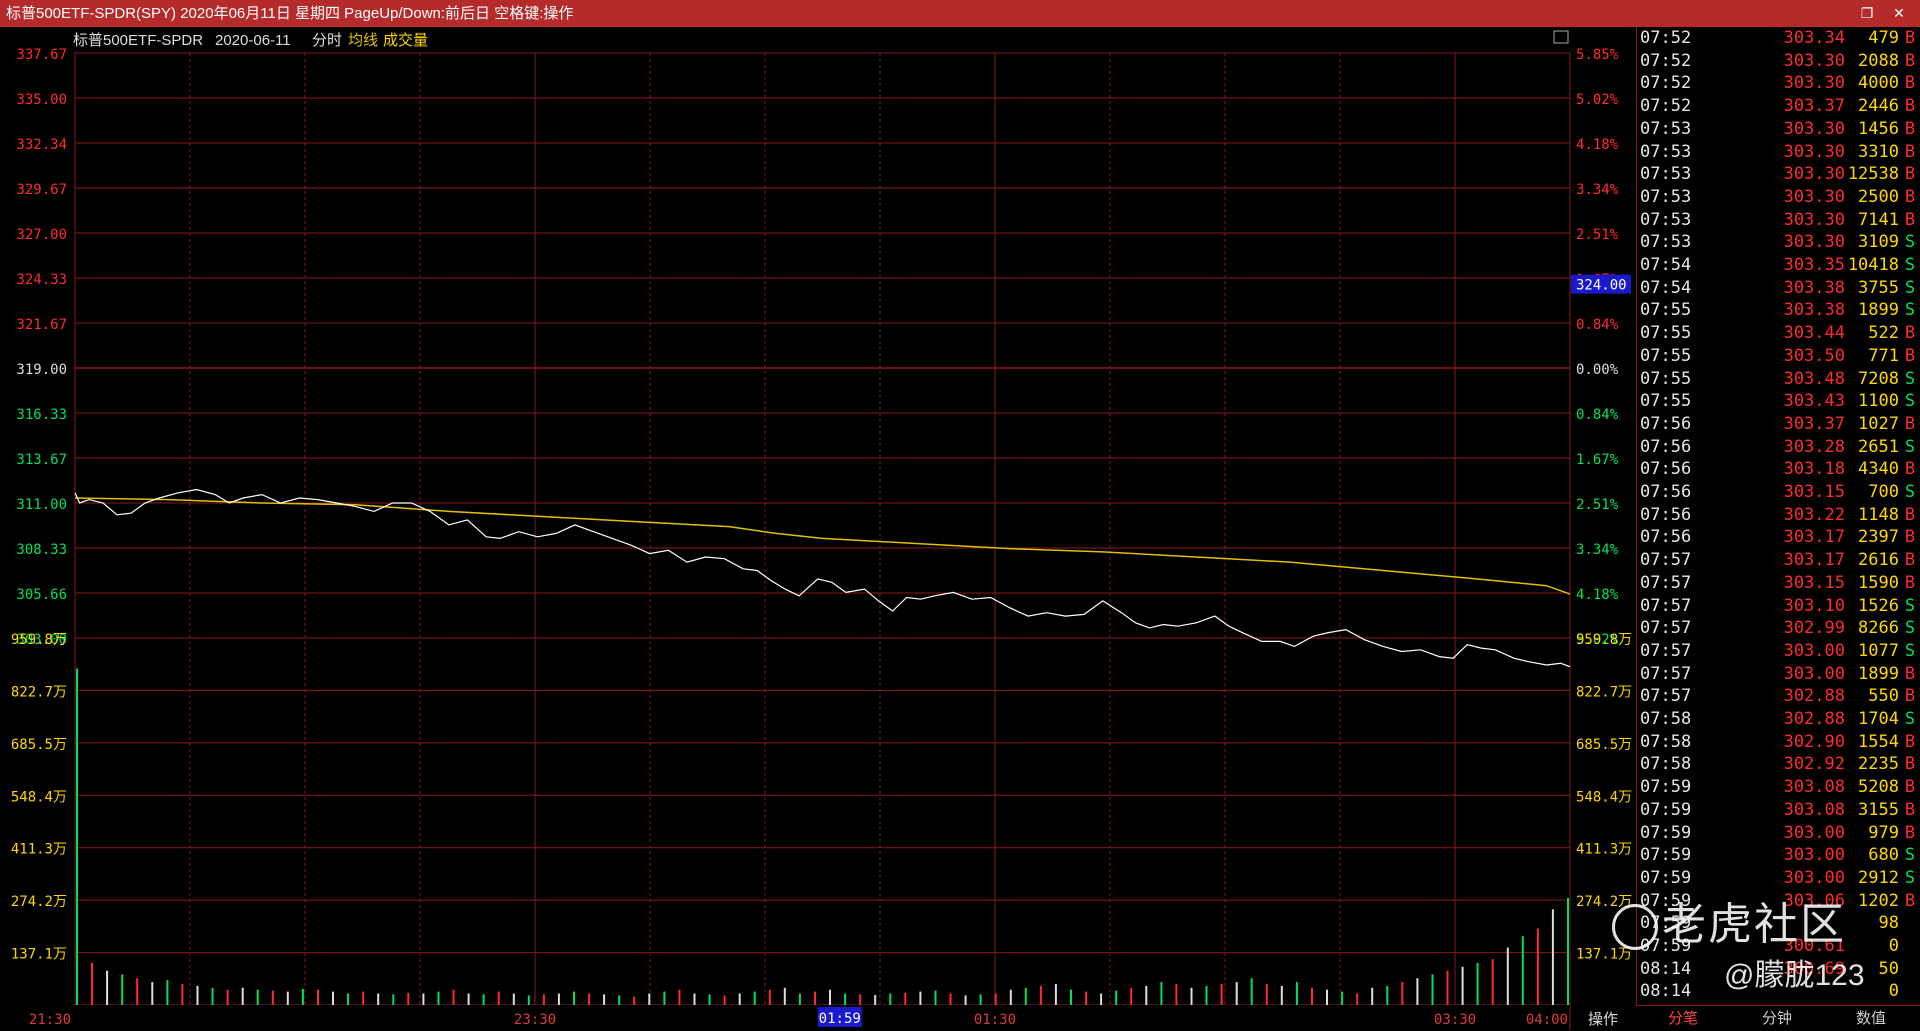 The image size is (1920, 1031). I want to click on tick-row: 07:53 303.30 3109 S, so click(1778, 242).